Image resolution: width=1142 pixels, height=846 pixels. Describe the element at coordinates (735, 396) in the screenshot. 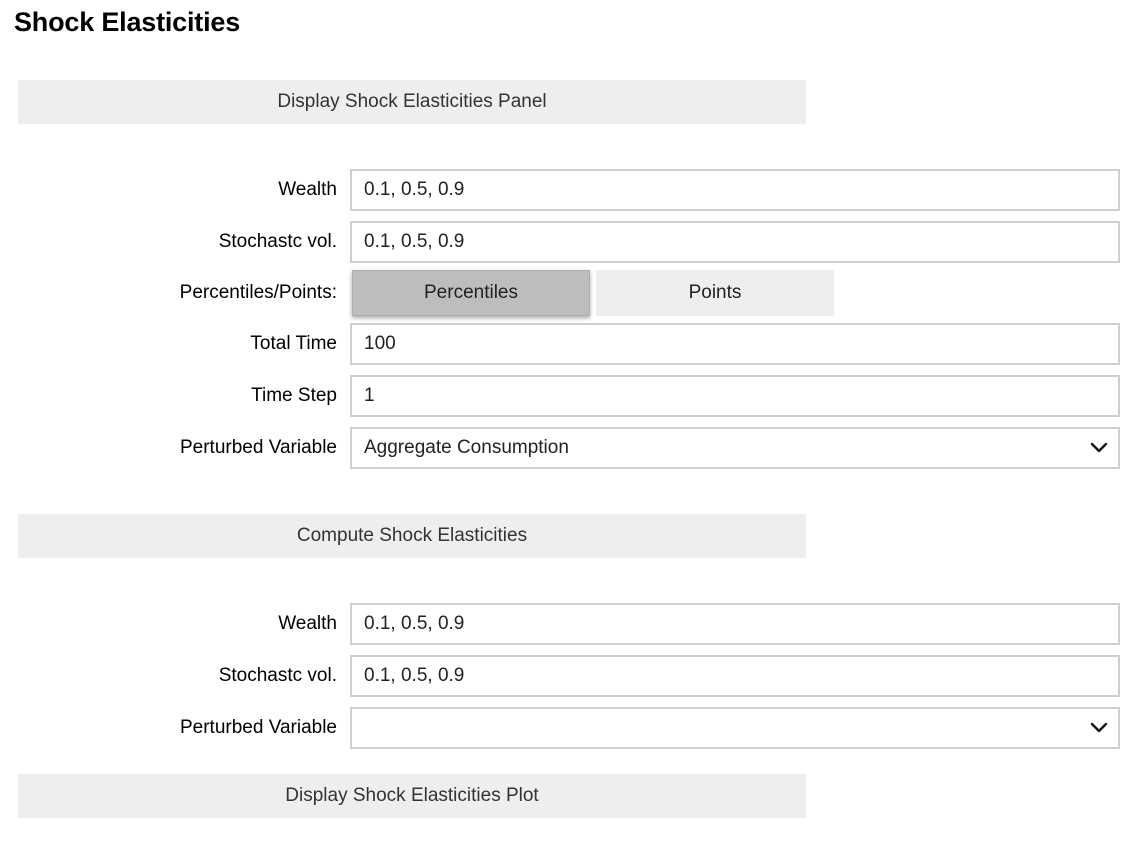

I see `time-step-input` at that location.